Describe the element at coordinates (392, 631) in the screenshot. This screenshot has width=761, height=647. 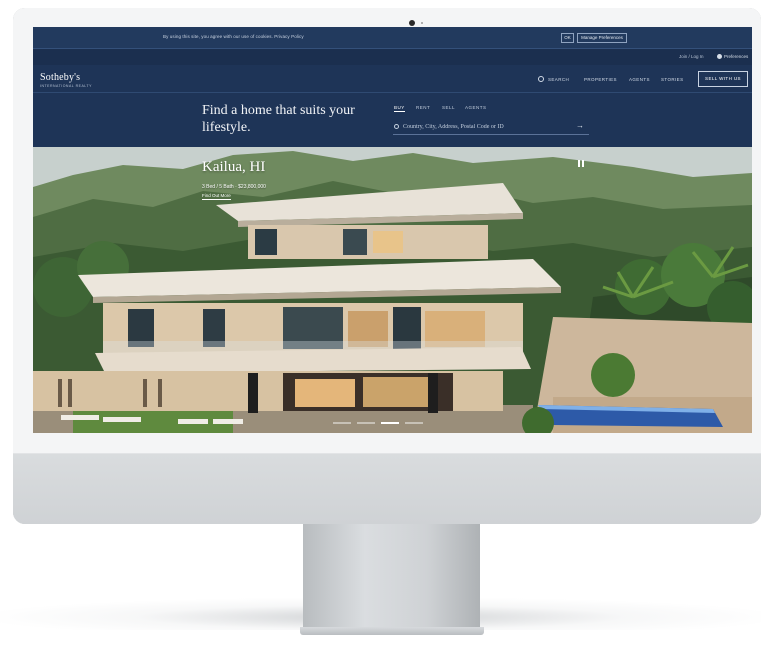
I see `monitor-stand-foot` at that location.